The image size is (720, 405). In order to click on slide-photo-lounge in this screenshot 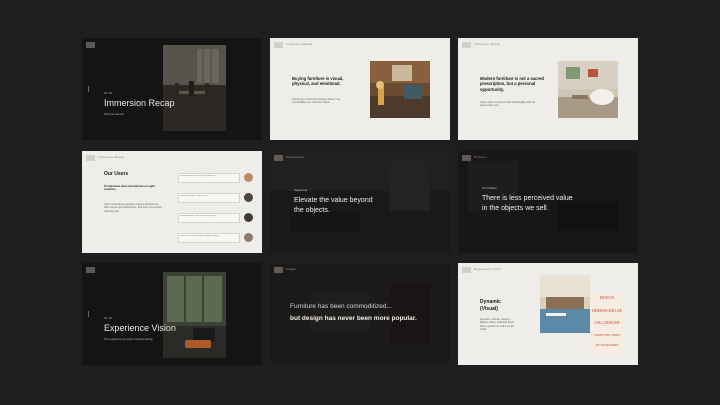, I will do `click(588, 89)`.